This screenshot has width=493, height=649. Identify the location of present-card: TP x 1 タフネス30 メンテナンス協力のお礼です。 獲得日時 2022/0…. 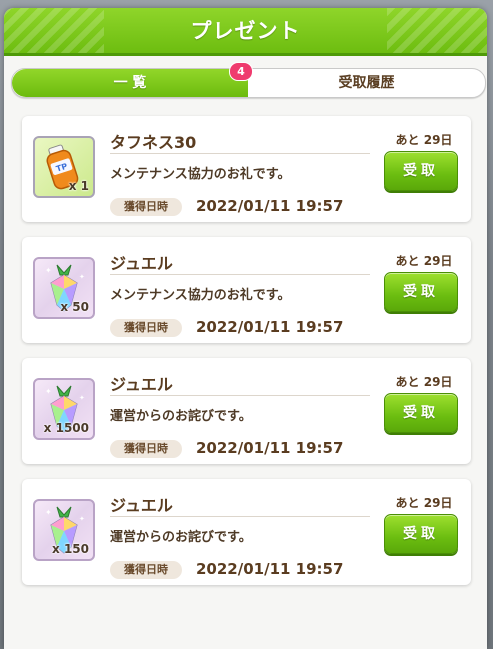
(246, 169).